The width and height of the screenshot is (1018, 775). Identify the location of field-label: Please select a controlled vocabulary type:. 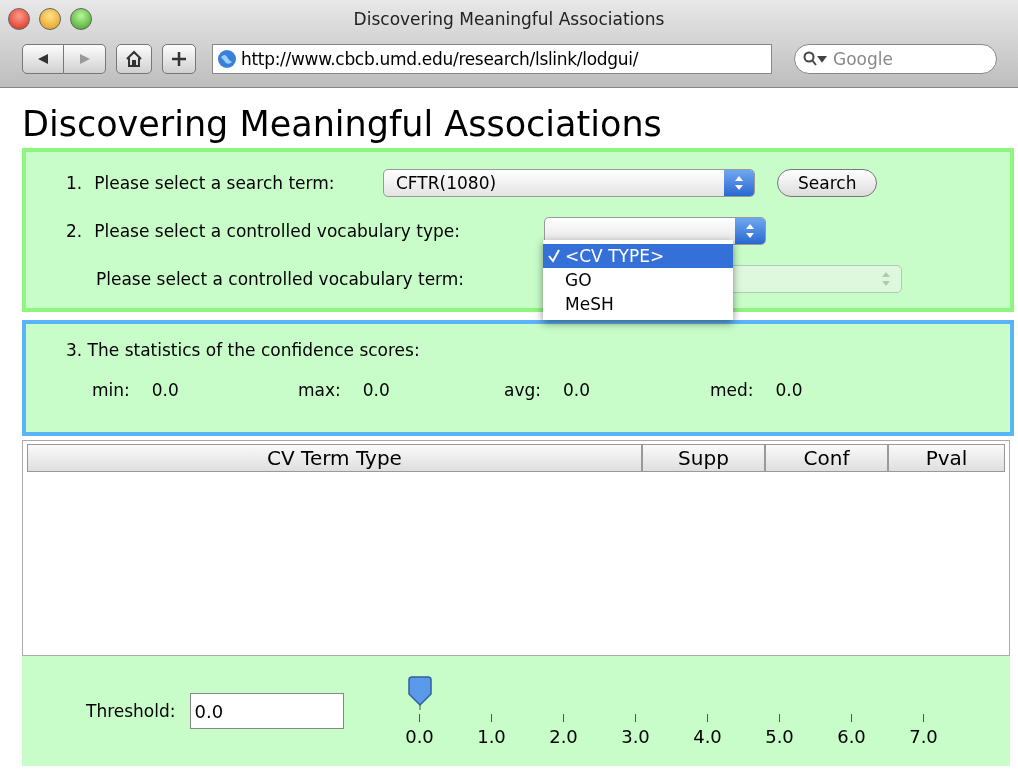
(277, 231).